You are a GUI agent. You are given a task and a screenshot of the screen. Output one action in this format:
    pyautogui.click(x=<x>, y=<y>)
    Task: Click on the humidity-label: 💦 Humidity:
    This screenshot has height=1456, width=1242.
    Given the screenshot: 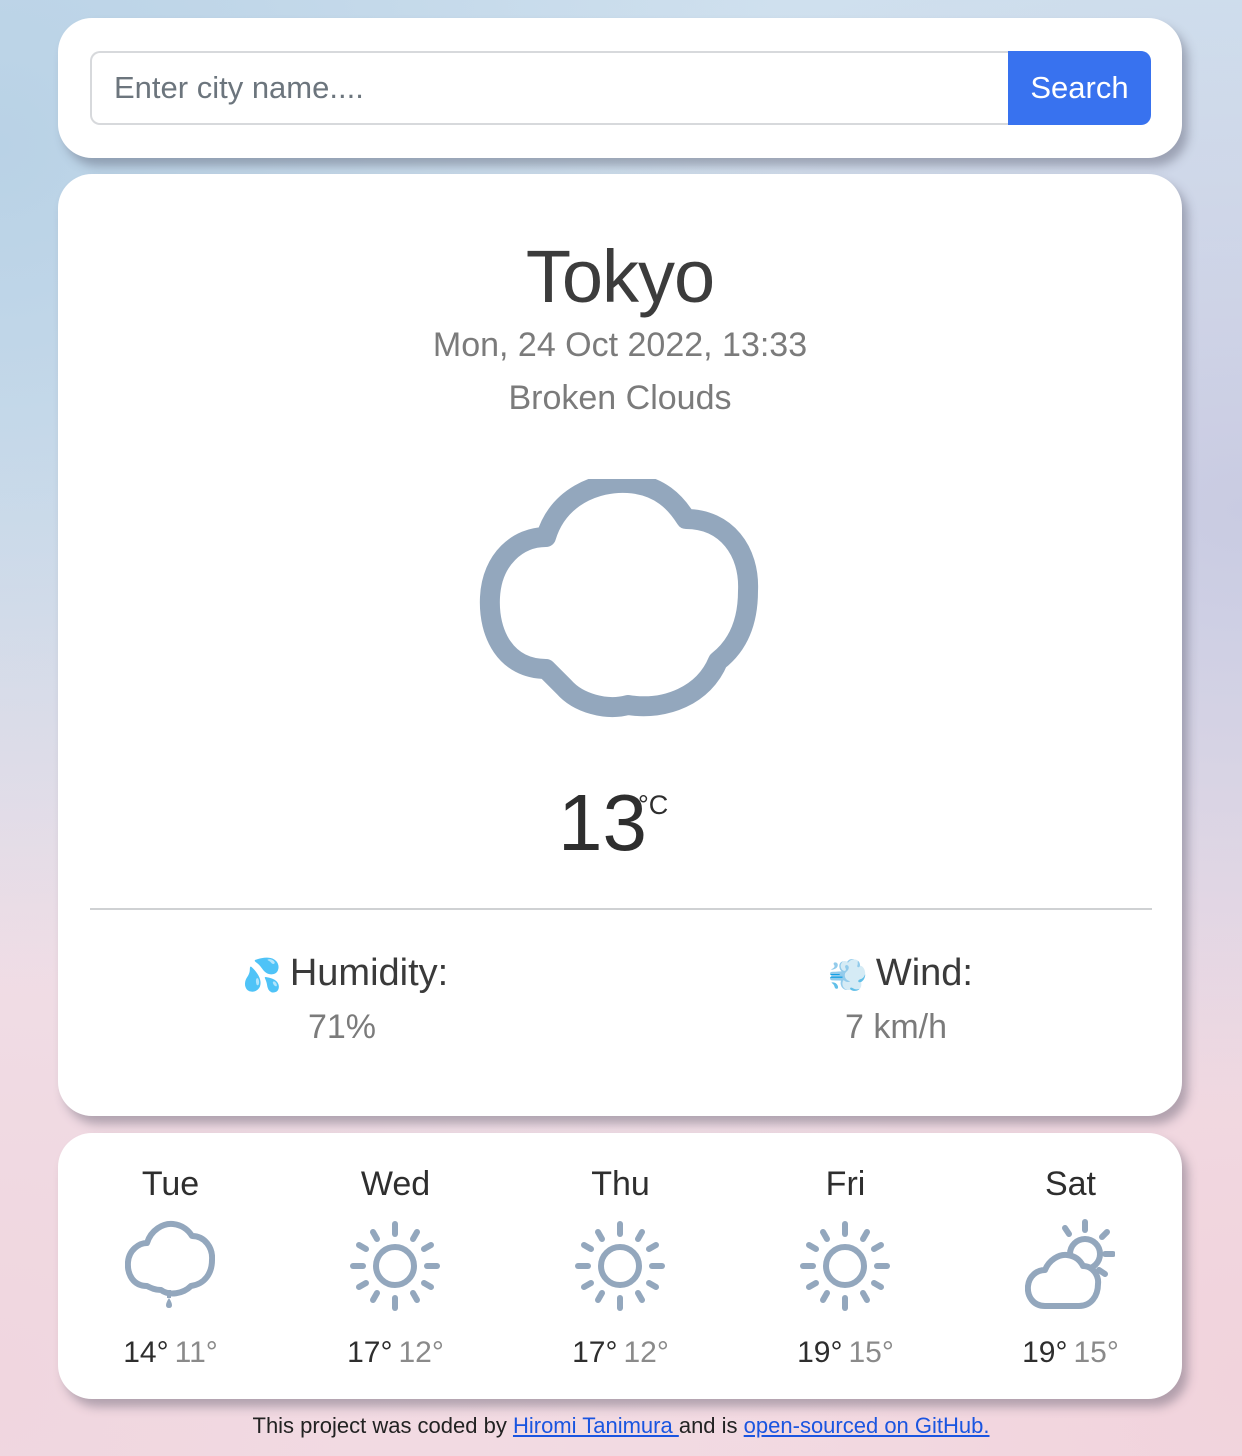 What is the action you would take?
    pyautogui.click(x=345, y=973)
    